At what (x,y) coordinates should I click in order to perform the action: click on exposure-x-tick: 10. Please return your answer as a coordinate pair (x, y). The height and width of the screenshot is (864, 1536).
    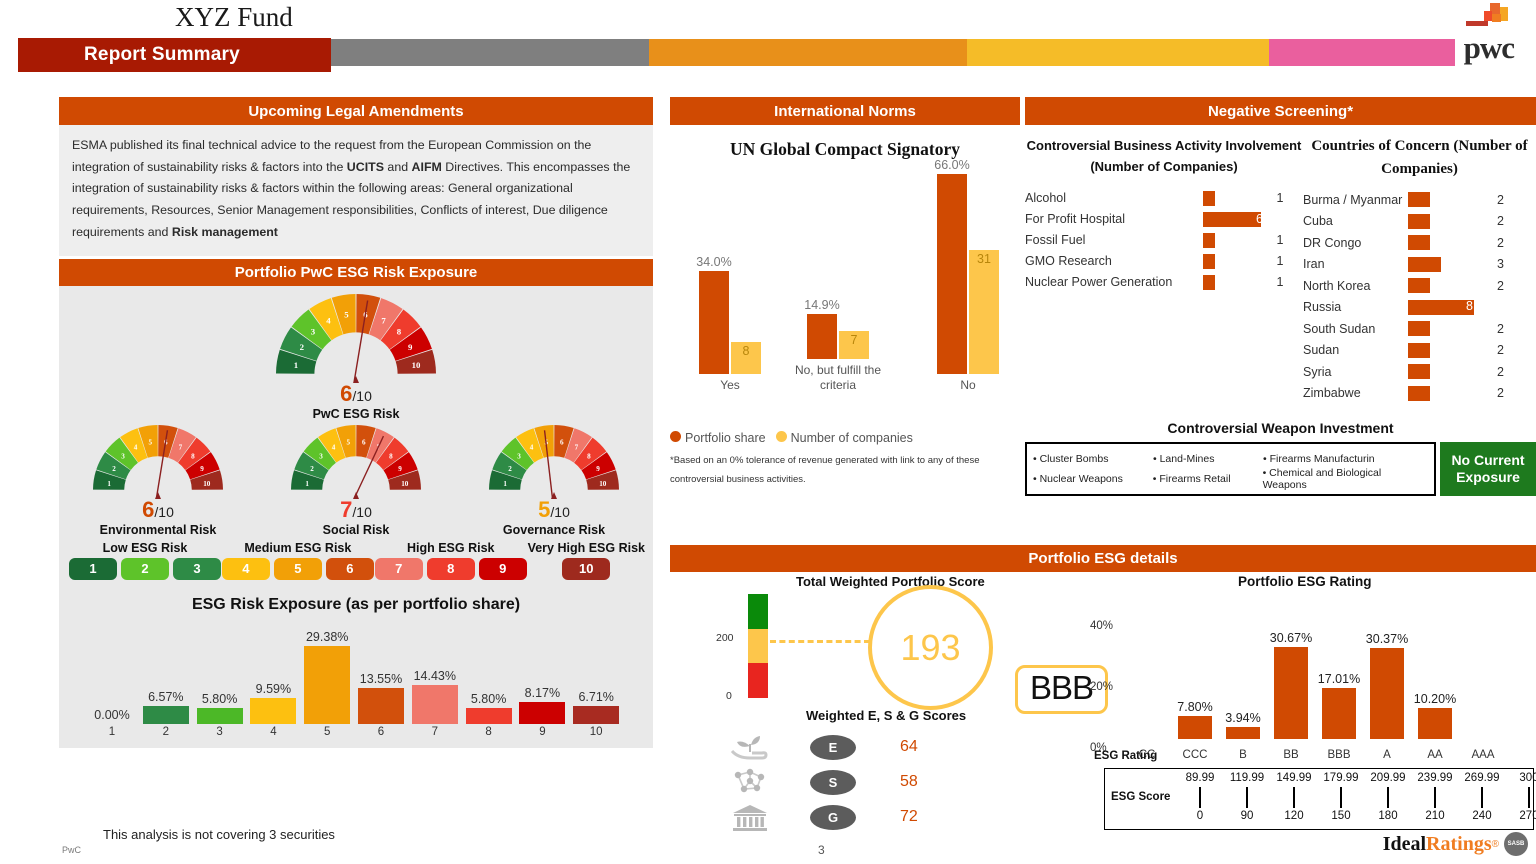
    Looking at the image, I should click on (596, 731).